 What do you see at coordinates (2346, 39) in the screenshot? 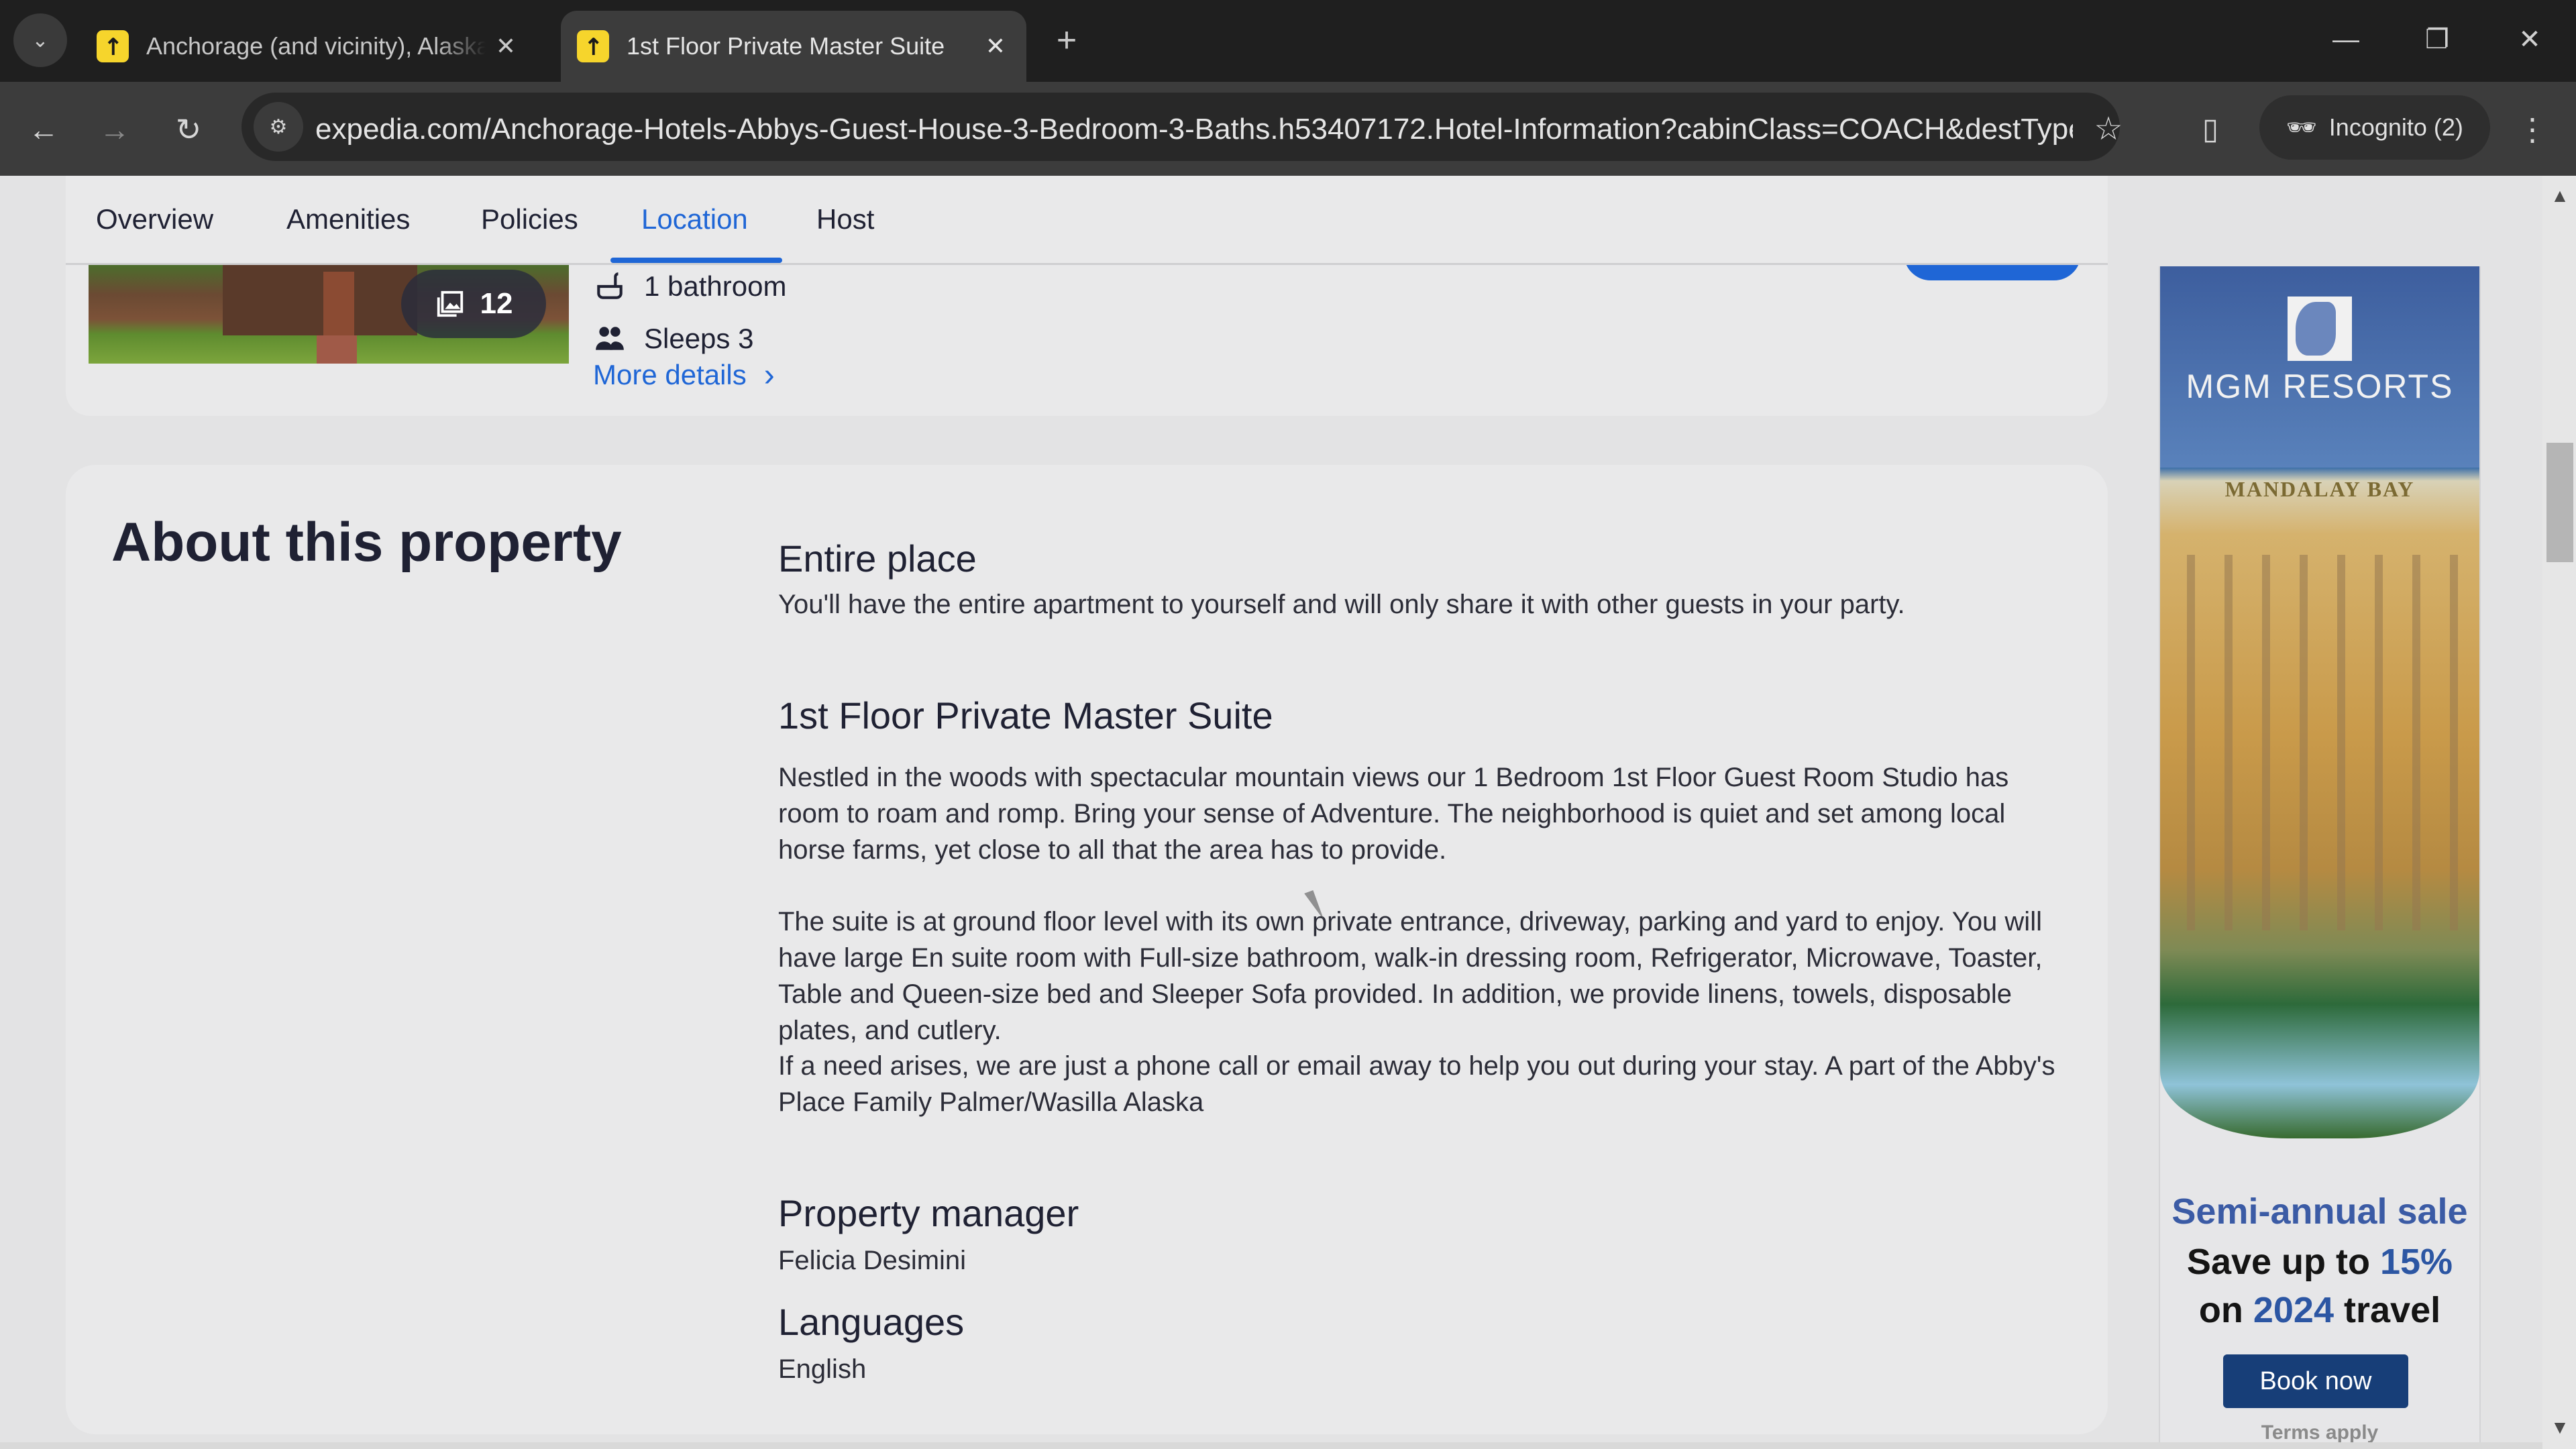
I see `minimize-button: —` at bounding box center [2346, 39].